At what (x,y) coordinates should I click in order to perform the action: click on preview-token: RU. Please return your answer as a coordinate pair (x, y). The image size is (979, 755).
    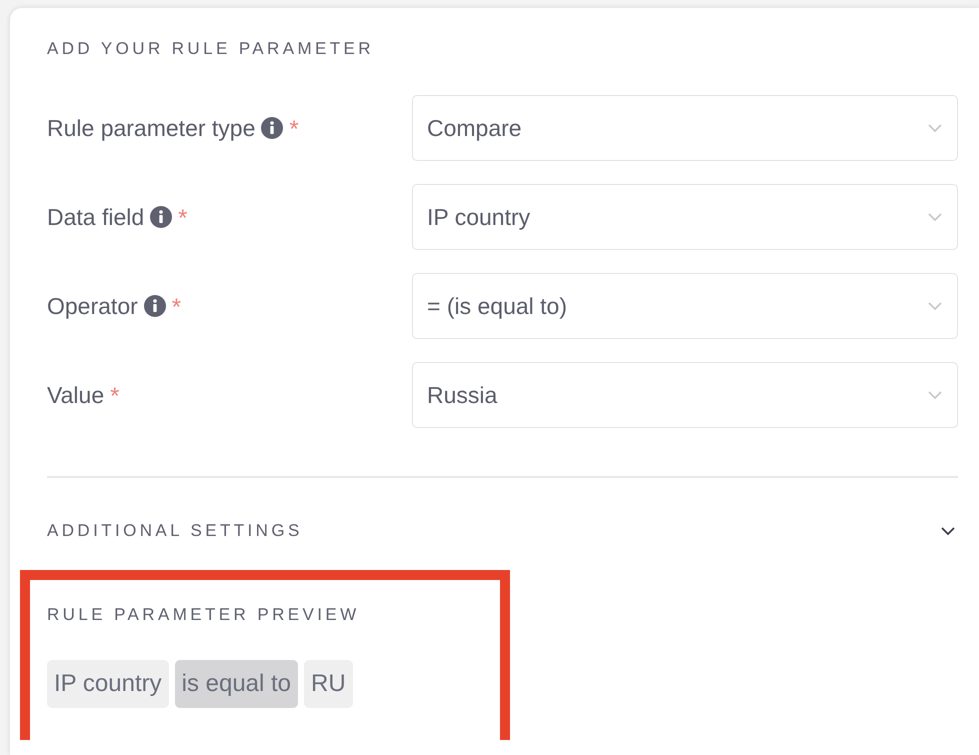
    Looking at the image, I should click on (328, 684).